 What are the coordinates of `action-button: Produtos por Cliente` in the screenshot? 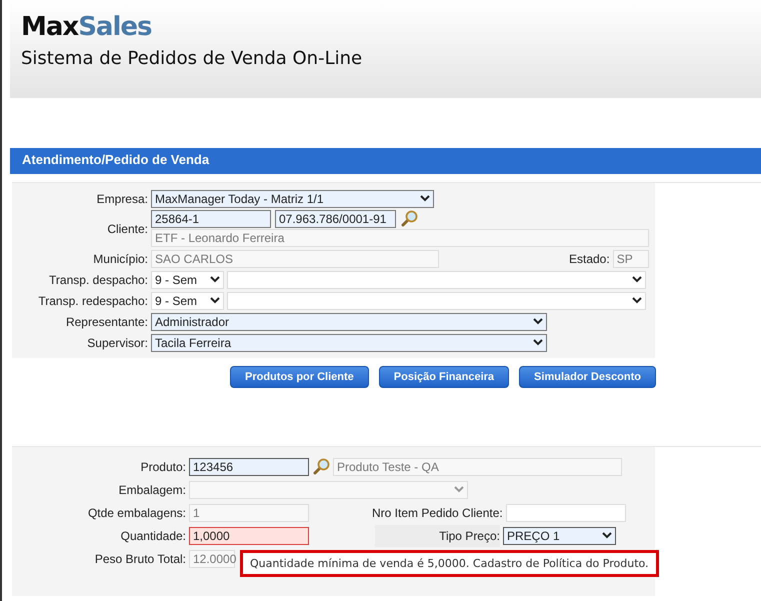 It's located at (299, 377).